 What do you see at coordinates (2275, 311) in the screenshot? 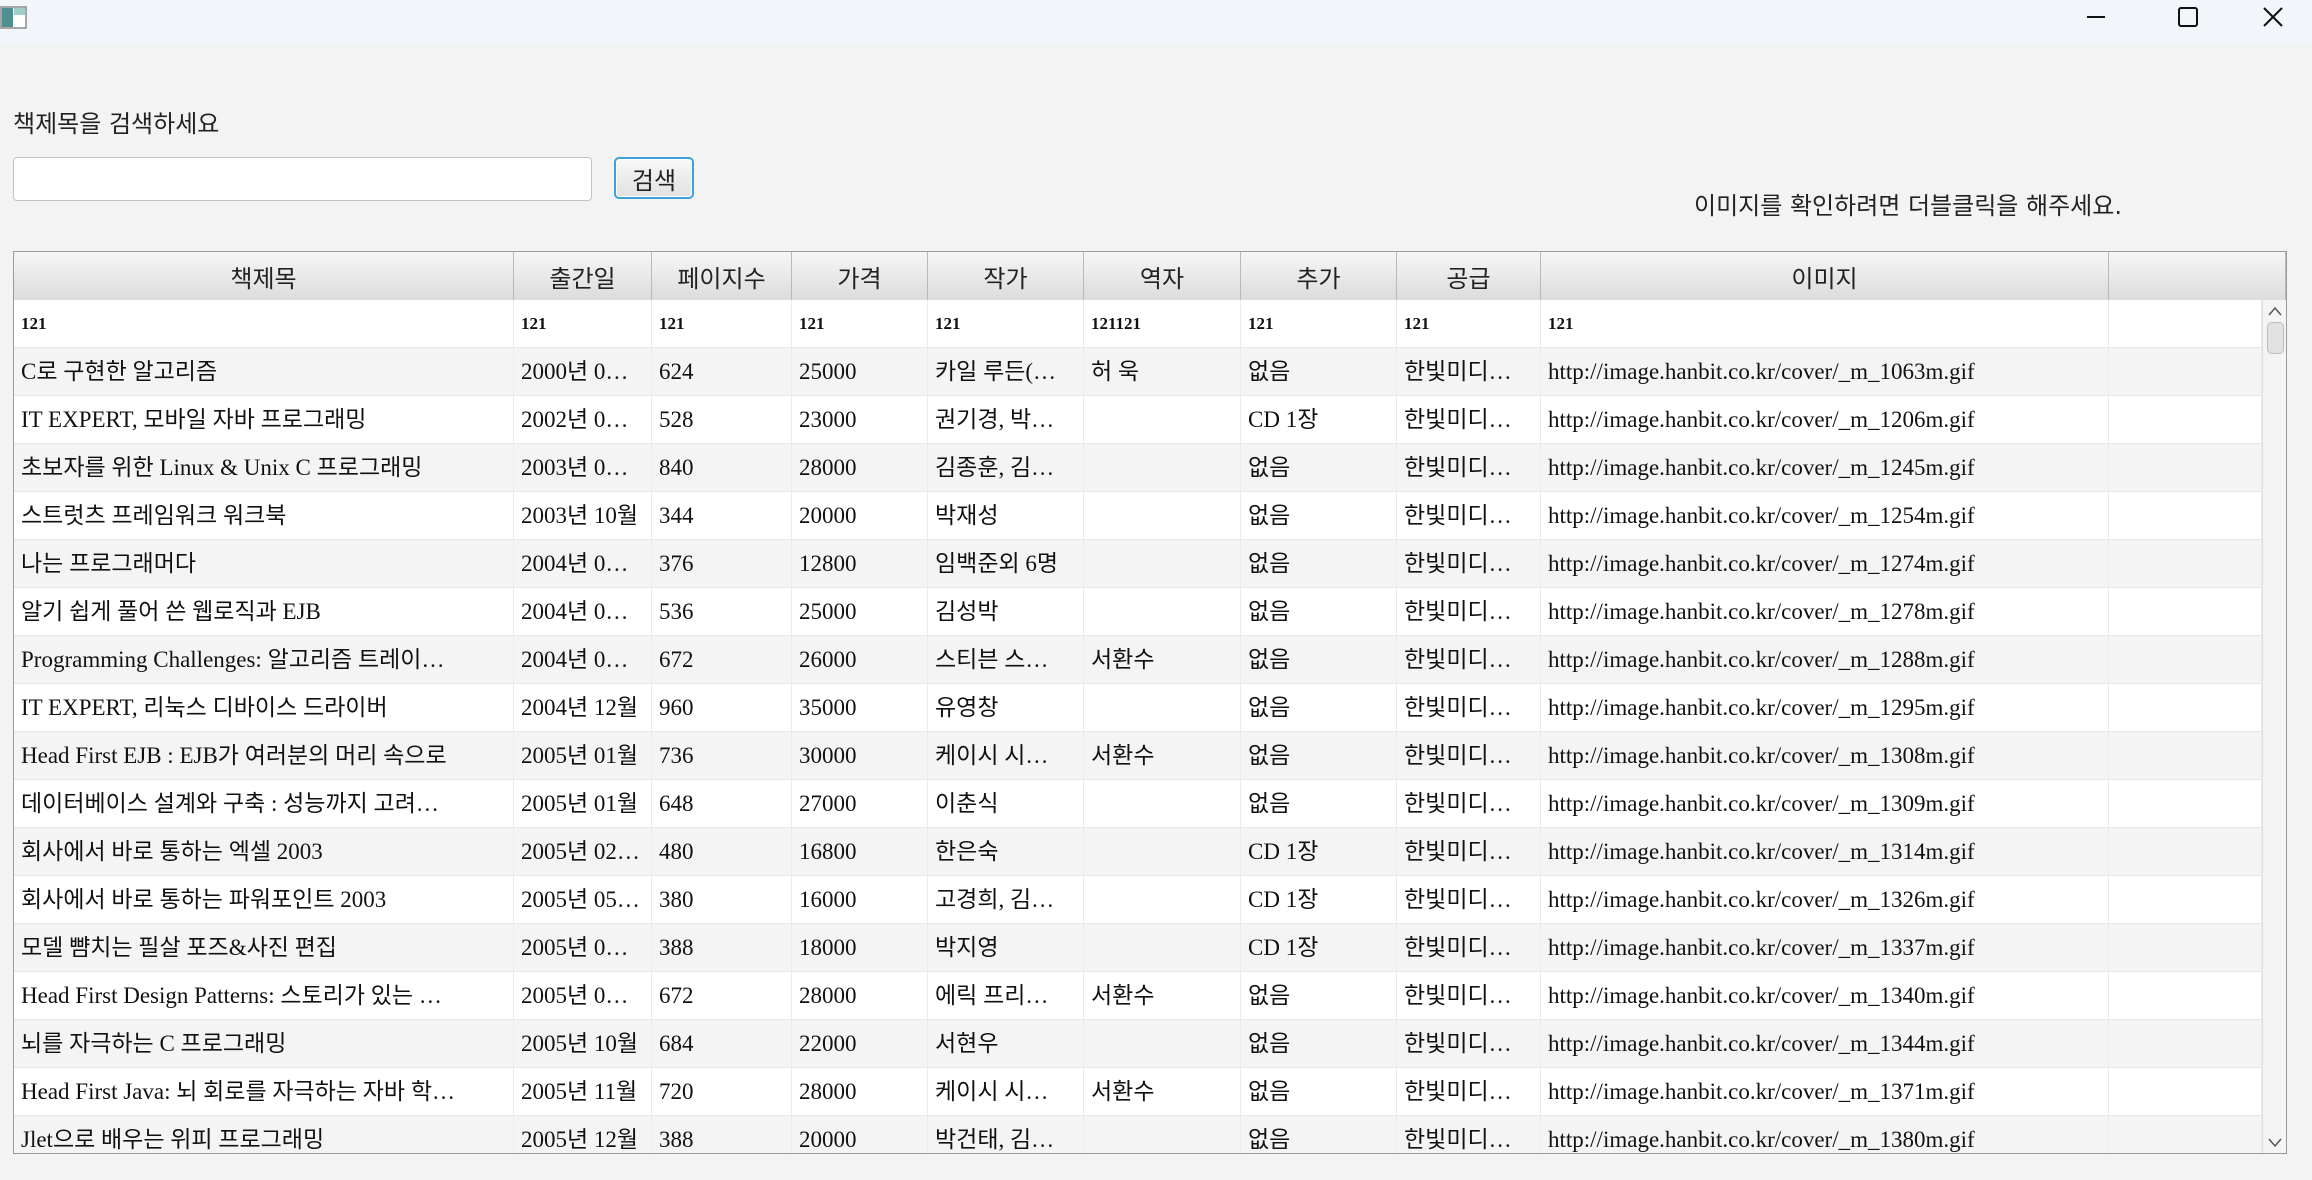
I see `scroll-up-icon` at bounding box center [2275, 311].